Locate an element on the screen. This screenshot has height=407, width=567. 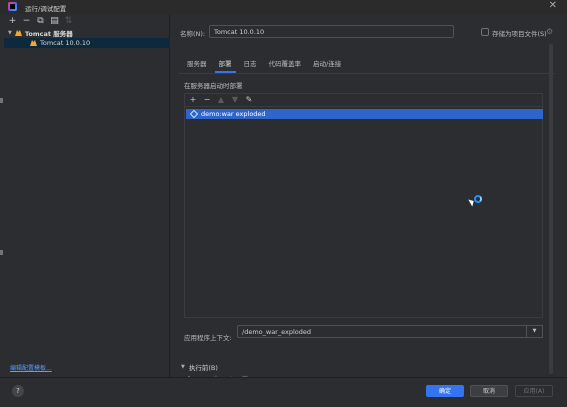
window-title: 运行/调试配置 is located at coordinates (46, 9).